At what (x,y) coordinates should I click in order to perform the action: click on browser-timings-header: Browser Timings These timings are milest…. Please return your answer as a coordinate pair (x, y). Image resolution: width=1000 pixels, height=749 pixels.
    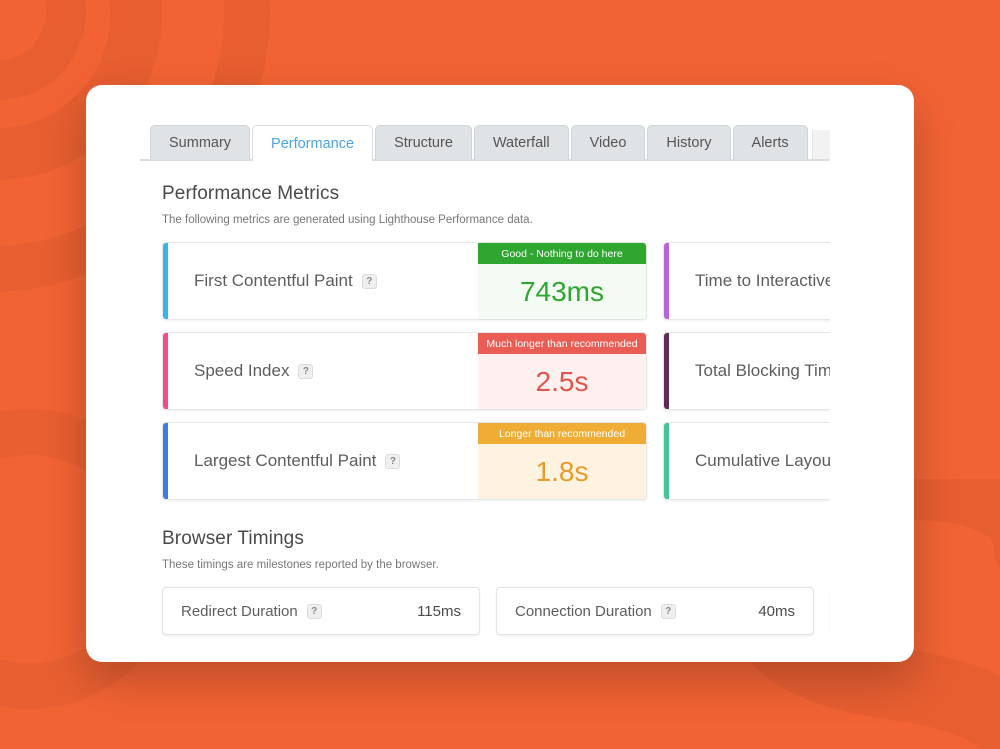
    Looking at the image, I should click on (496, 549).